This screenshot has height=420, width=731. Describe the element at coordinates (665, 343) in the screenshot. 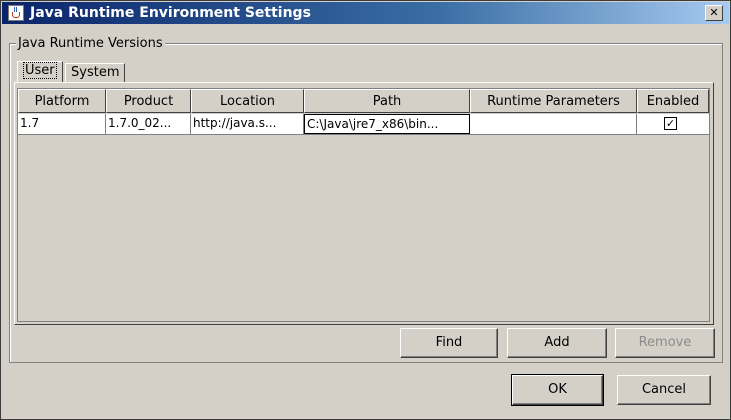

I see `remove-button: Remove` at that location.